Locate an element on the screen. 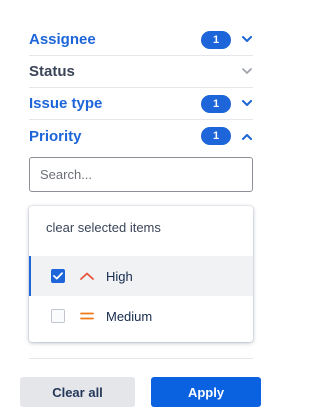  option-high-checkbox is located at coordinates (58, 276).